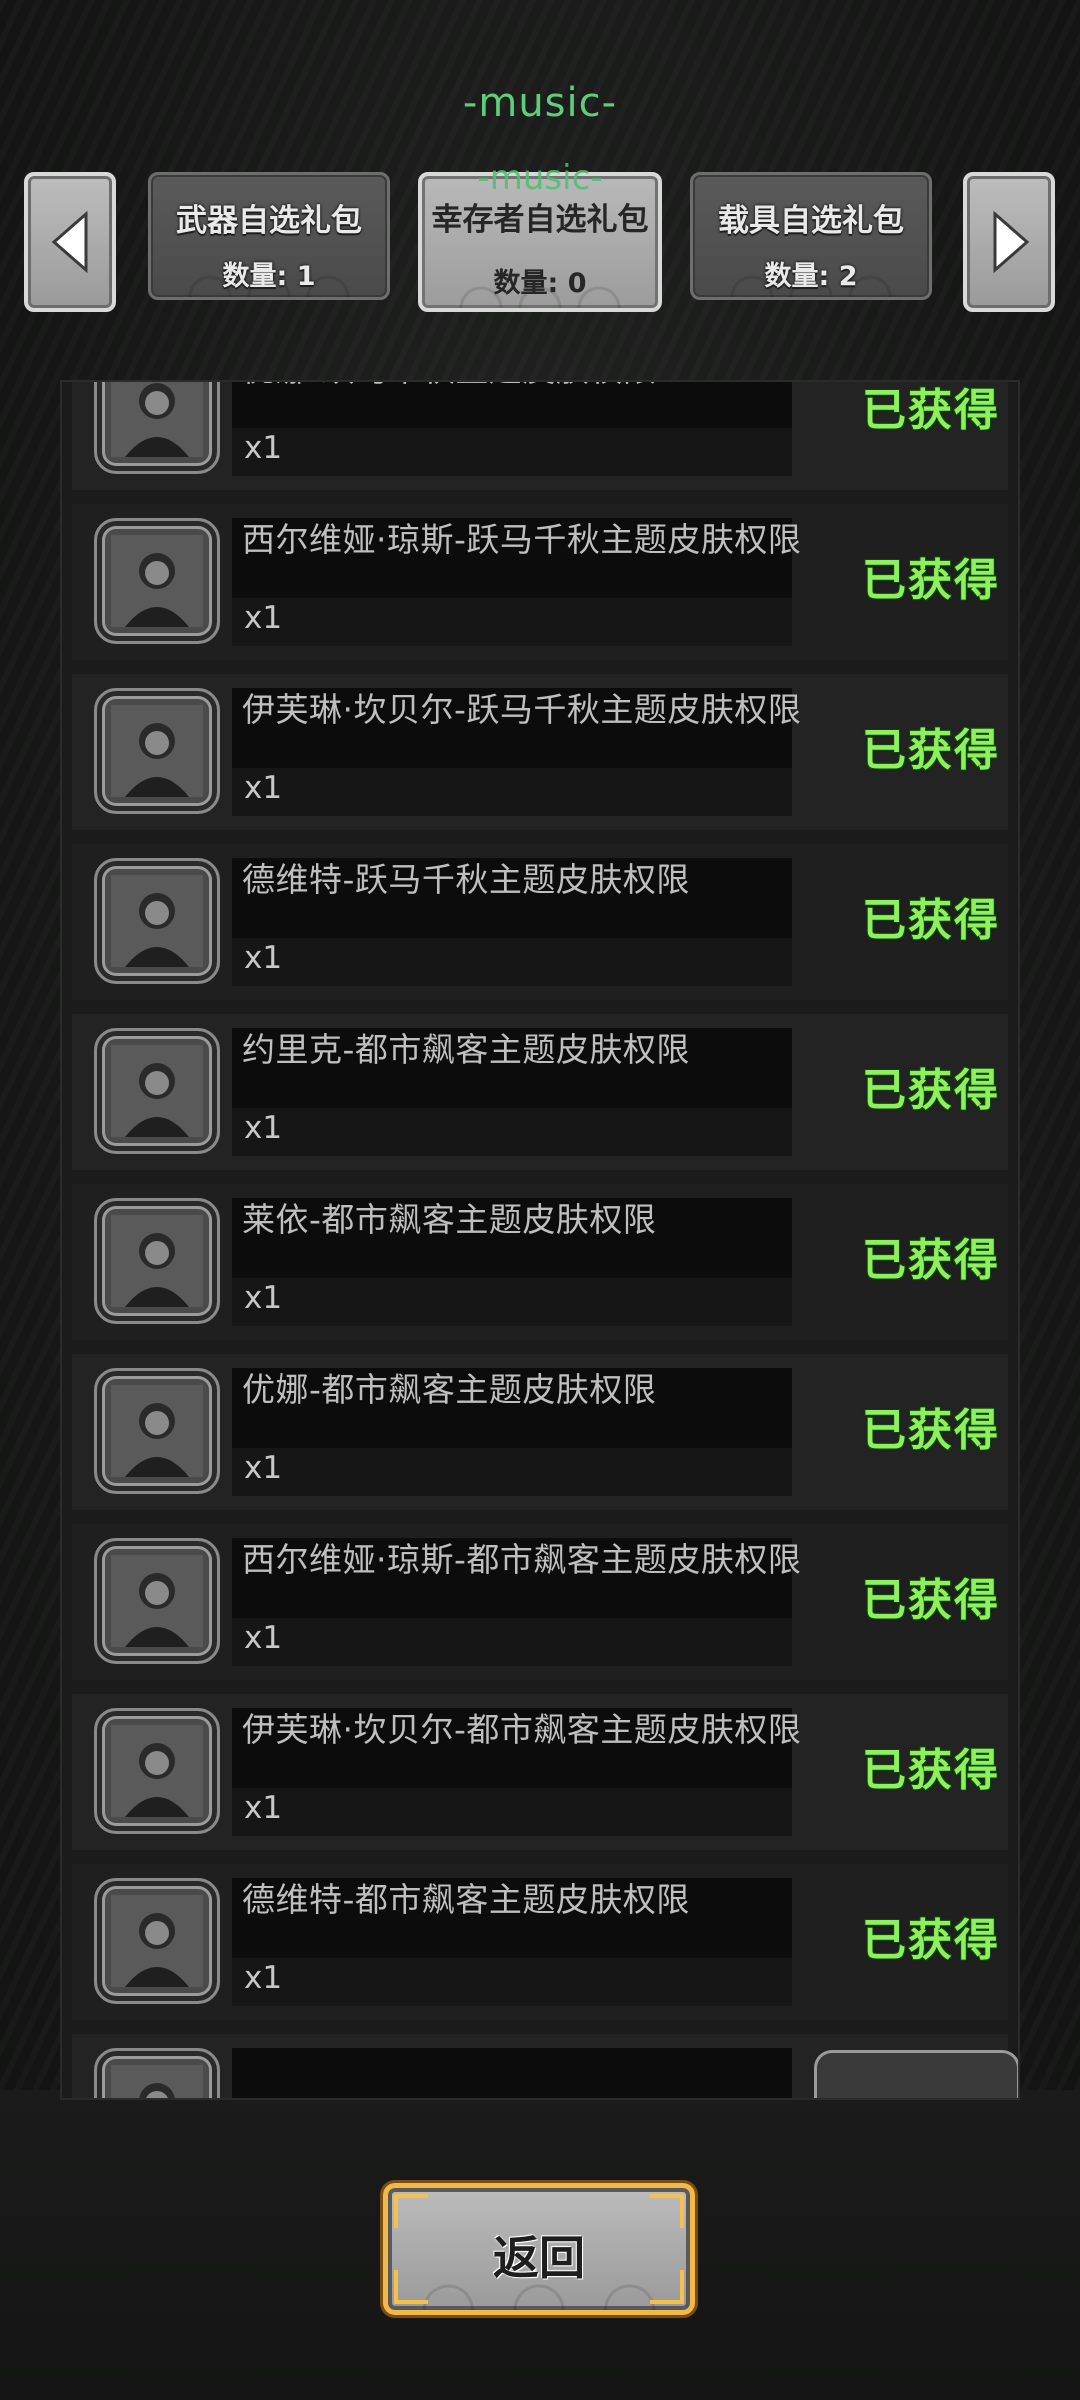  Describe the element at coordinates (539, 2258) in the screenshot. I see `back-label: 返回` at that location.